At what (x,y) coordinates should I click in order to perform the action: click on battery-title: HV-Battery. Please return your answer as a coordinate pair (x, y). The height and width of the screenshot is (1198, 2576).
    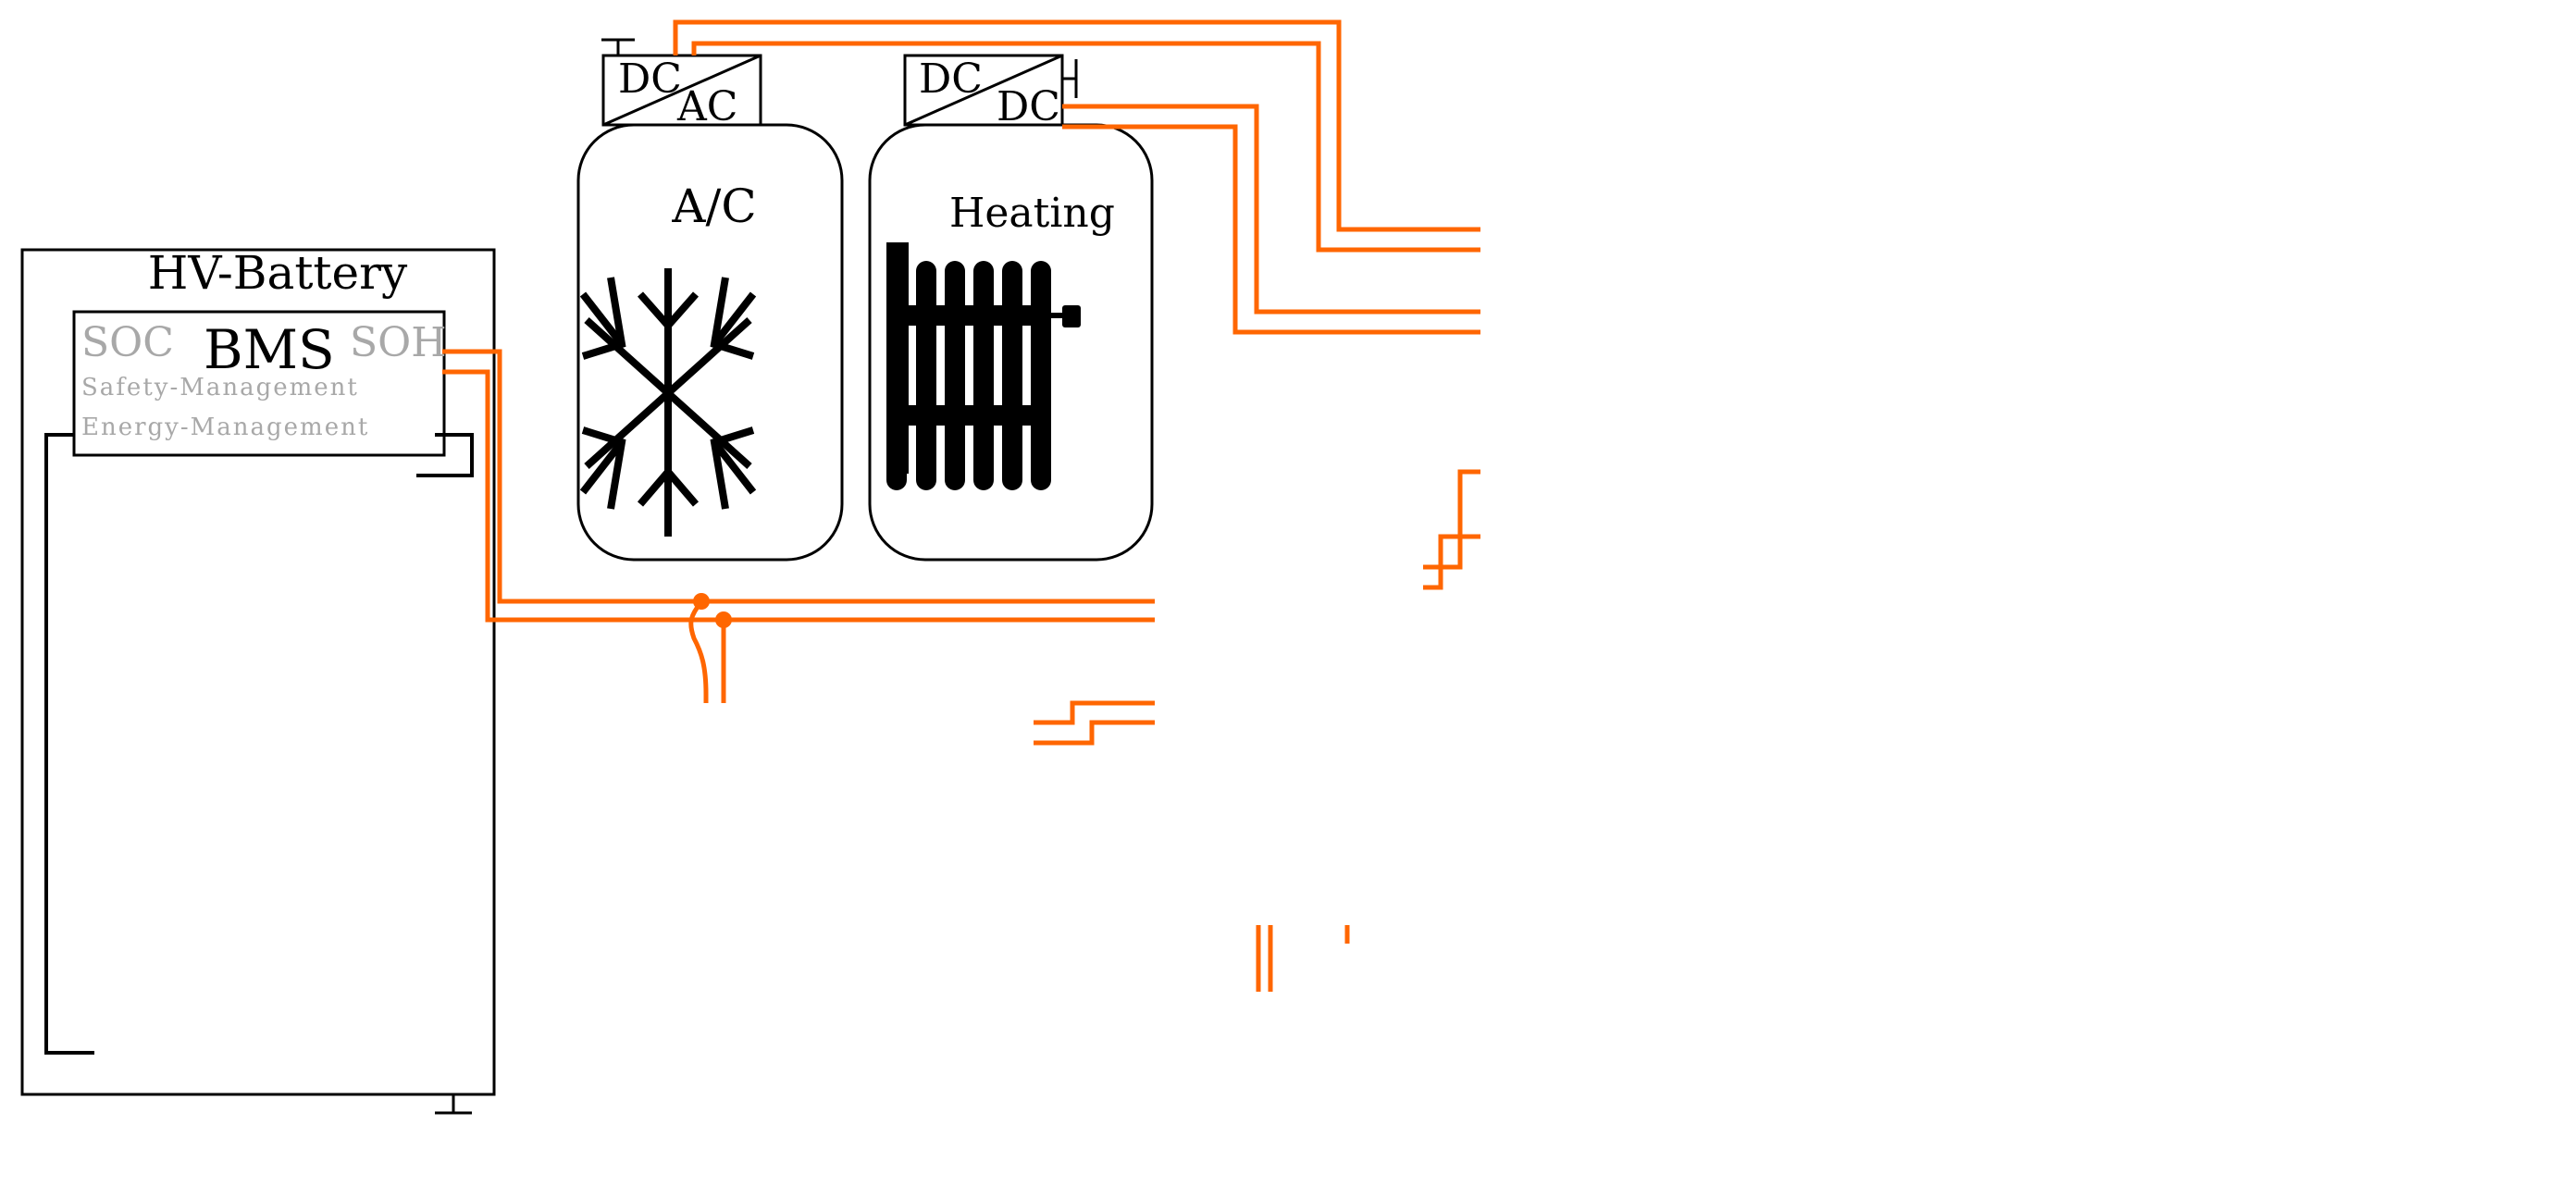
    Looking at the image, I should click on (278, 273).